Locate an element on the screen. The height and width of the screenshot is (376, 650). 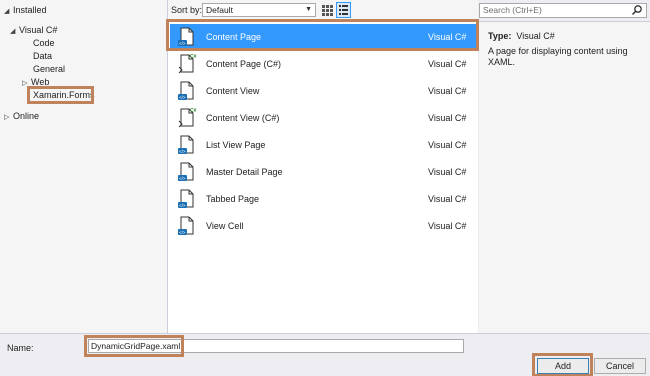
highlight-box-add is located at coordinates (562, 364).